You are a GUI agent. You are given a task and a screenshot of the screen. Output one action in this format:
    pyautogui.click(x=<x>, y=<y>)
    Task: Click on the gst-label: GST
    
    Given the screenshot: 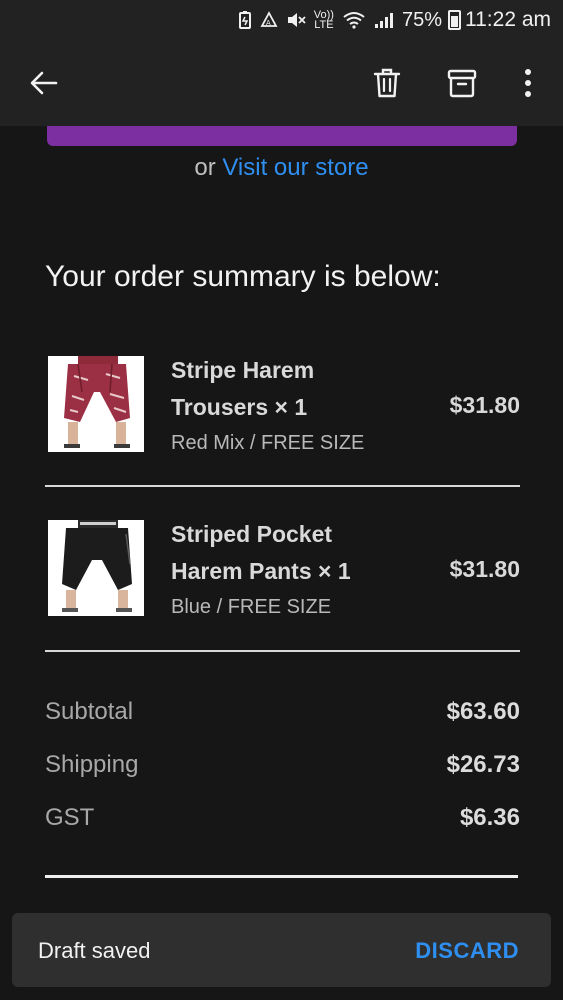 What is the action you would take?
    pyautogui.click(x=70, y=817)
    